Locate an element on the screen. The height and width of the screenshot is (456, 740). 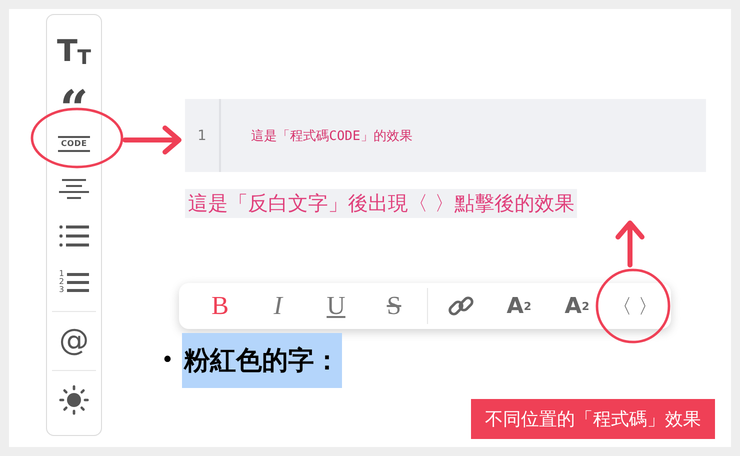
underline-button: U is located at coordinates (336, 306).